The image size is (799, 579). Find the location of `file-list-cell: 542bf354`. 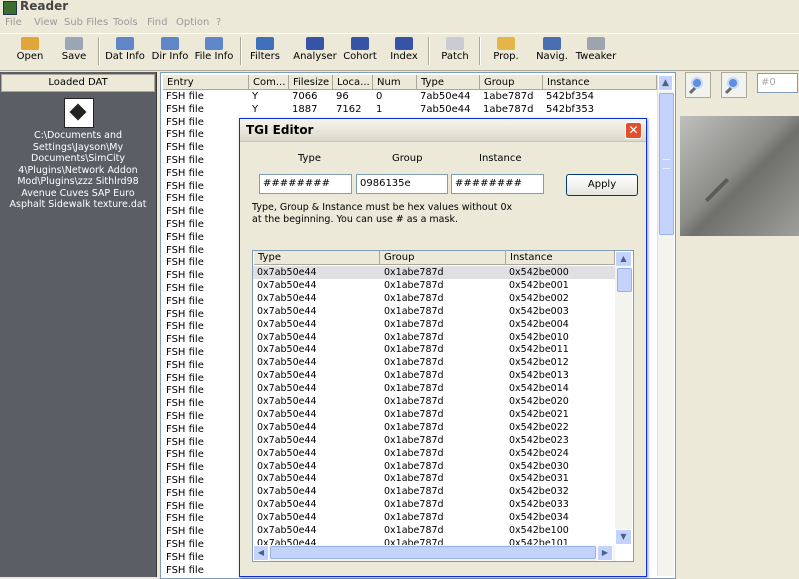

file-list-cell: 542bf354 is located at coordinates (570, 96).